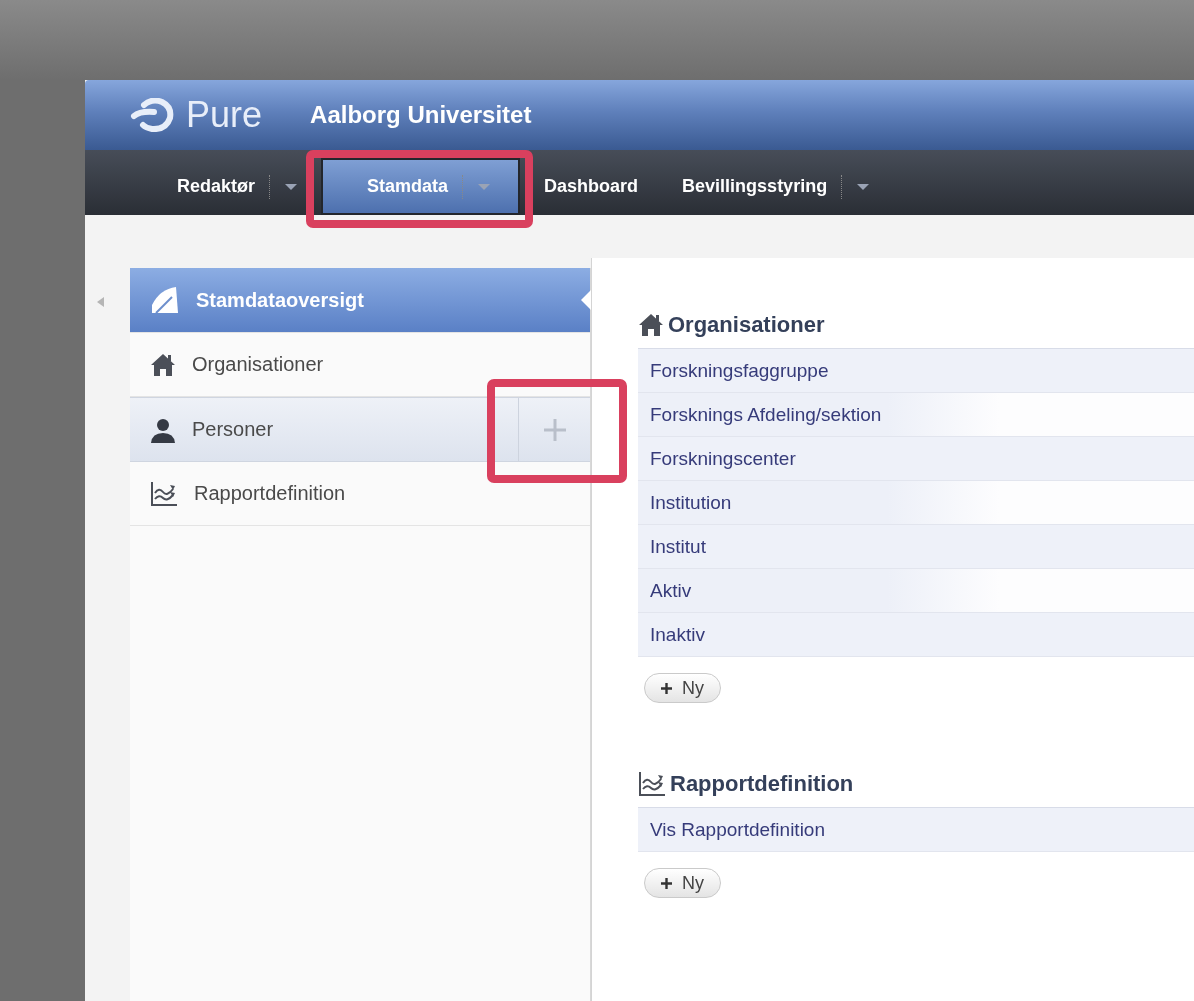  Describe the element at coordinates (152, 115) in the screenshot. I see `logo-icon` at that location.